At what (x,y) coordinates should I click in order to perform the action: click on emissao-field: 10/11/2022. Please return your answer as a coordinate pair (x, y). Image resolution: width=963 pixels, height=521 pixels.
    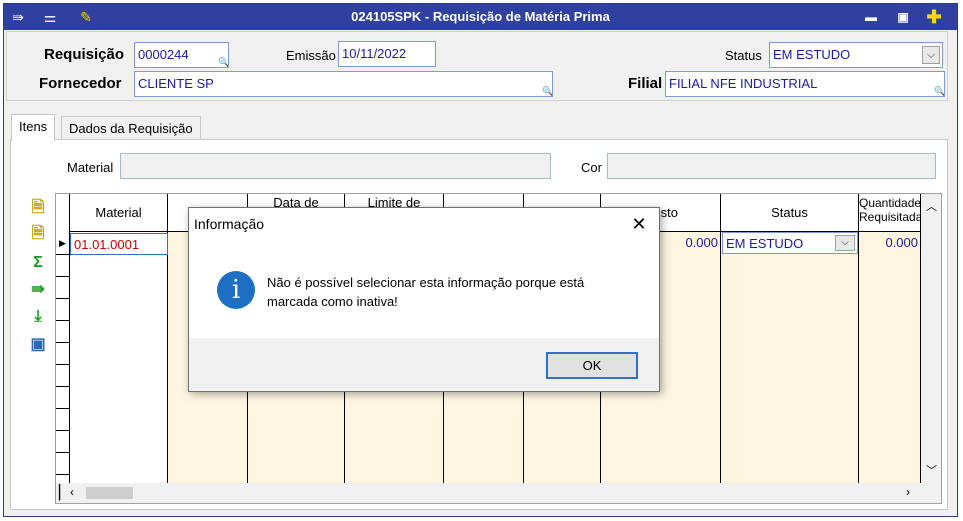
    Looking at the image, I should click on (387, 54).